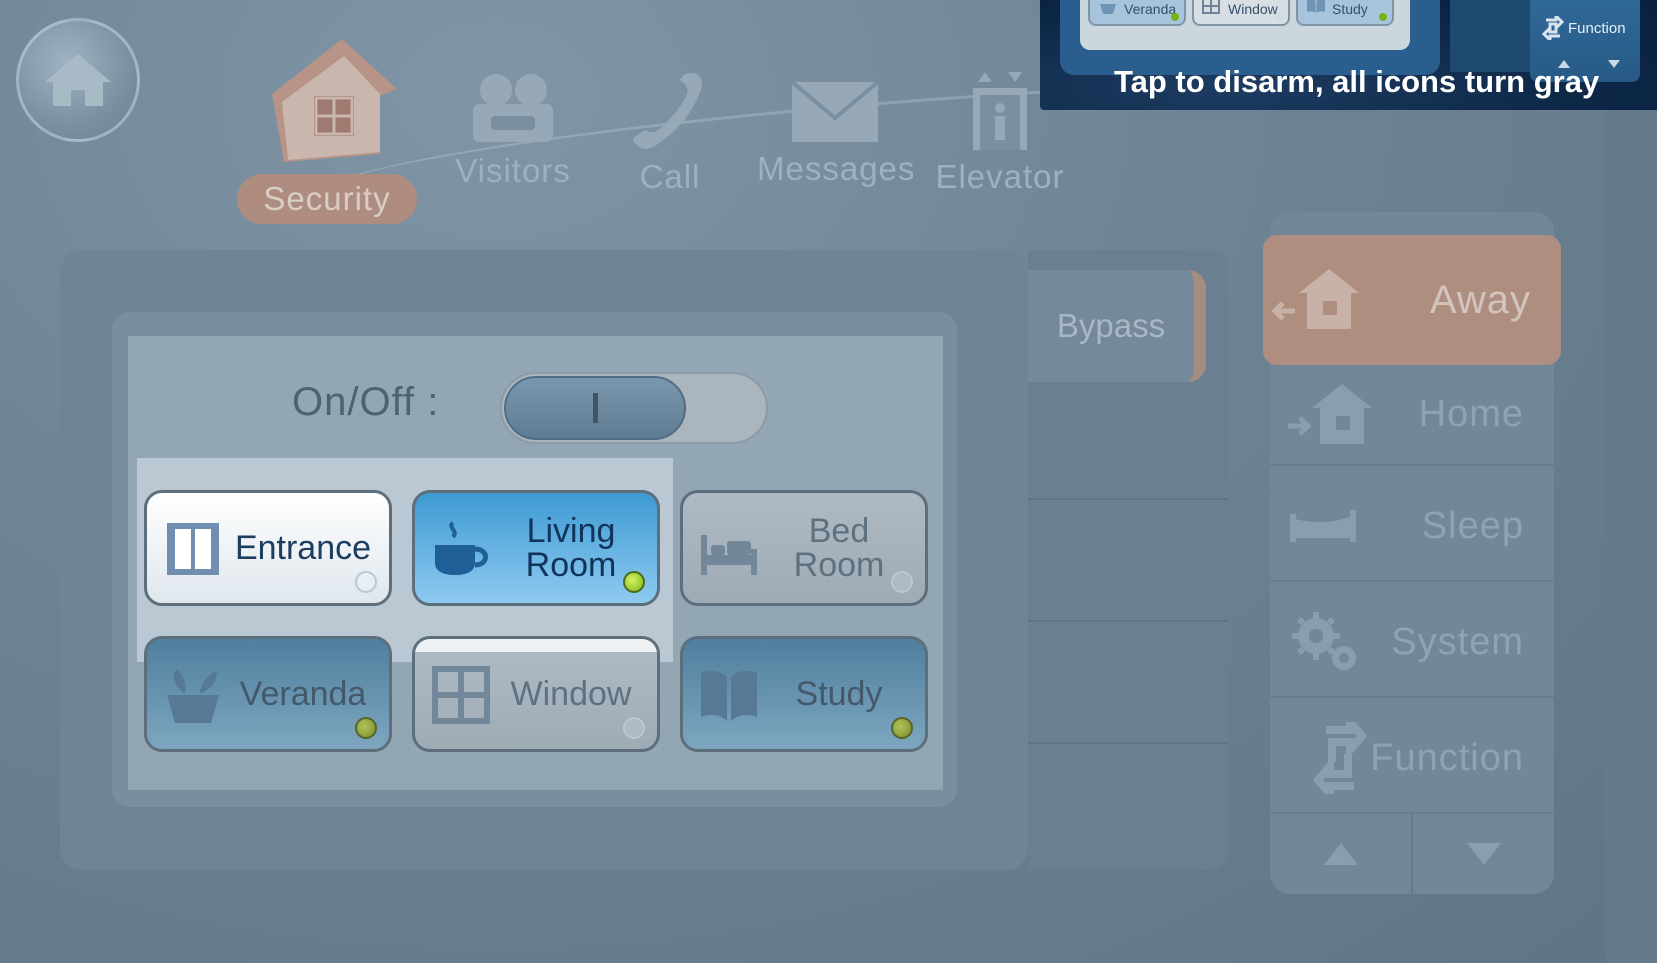 The width and height of the screenshot is (1657, 963). What do you see at coordinates (1472, 525) in the screenshot?
I see `mode-label-sleep: Sleep` at bounding box center [1472, 525].